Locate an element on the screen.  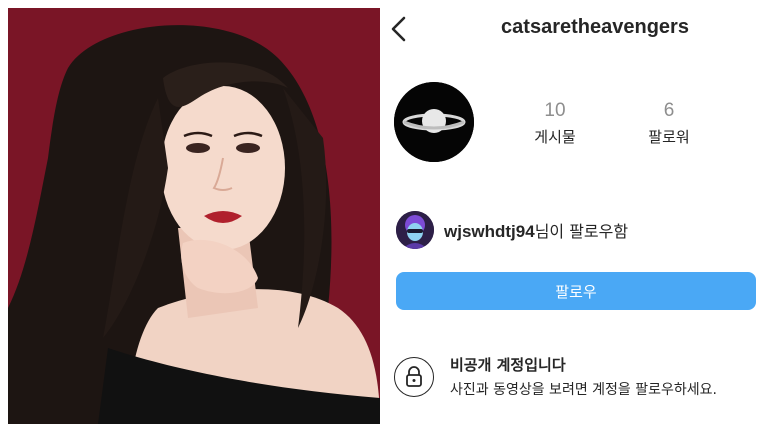
follower-username: wjswhdtj94 is located at coordinates (489, 231).